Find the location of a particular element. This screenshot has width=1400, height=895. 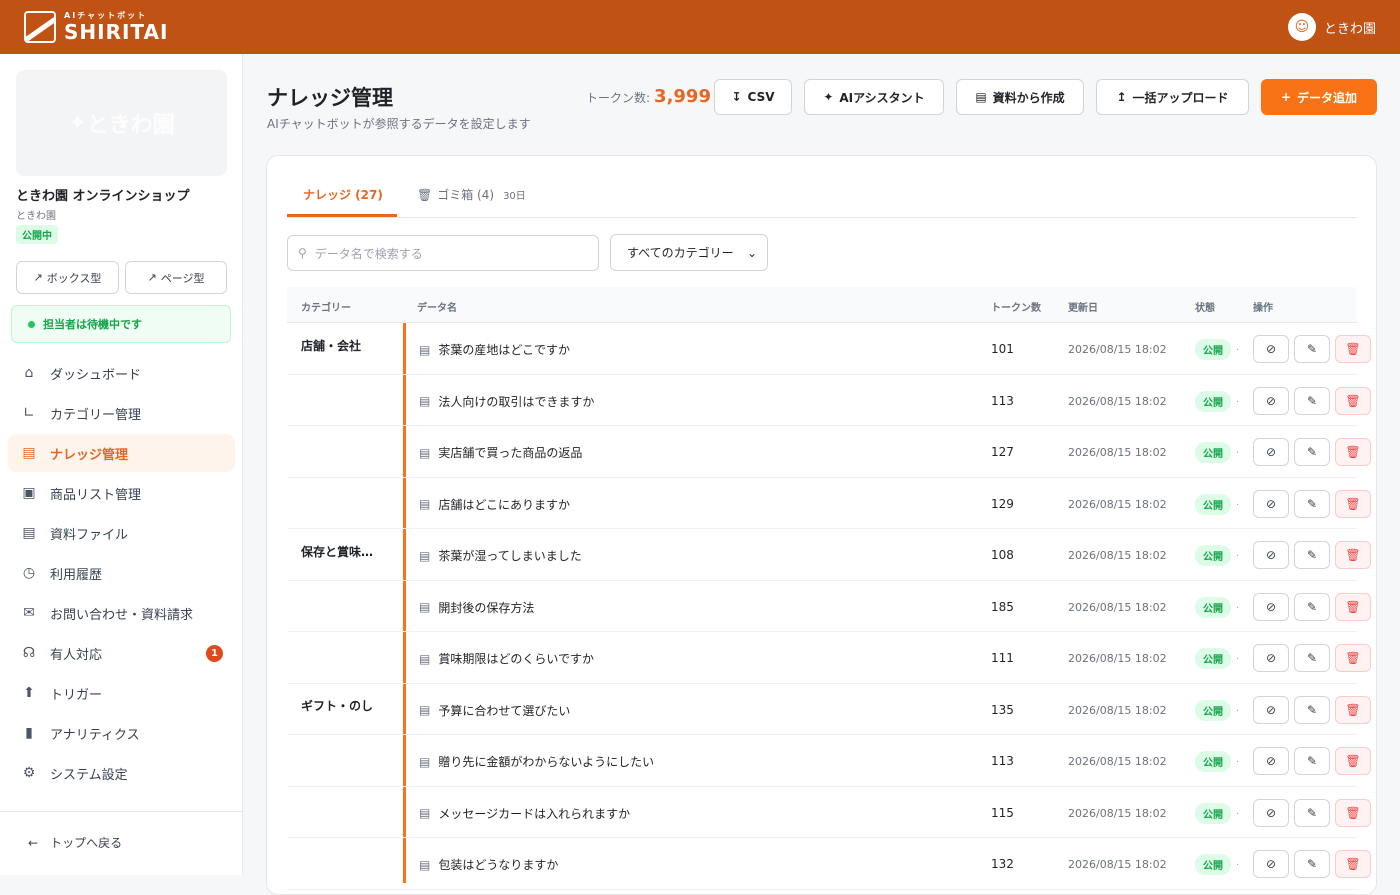

data-name-cell: ▤ 法人向けの取引はできますか is located at coordinates (506, 401).